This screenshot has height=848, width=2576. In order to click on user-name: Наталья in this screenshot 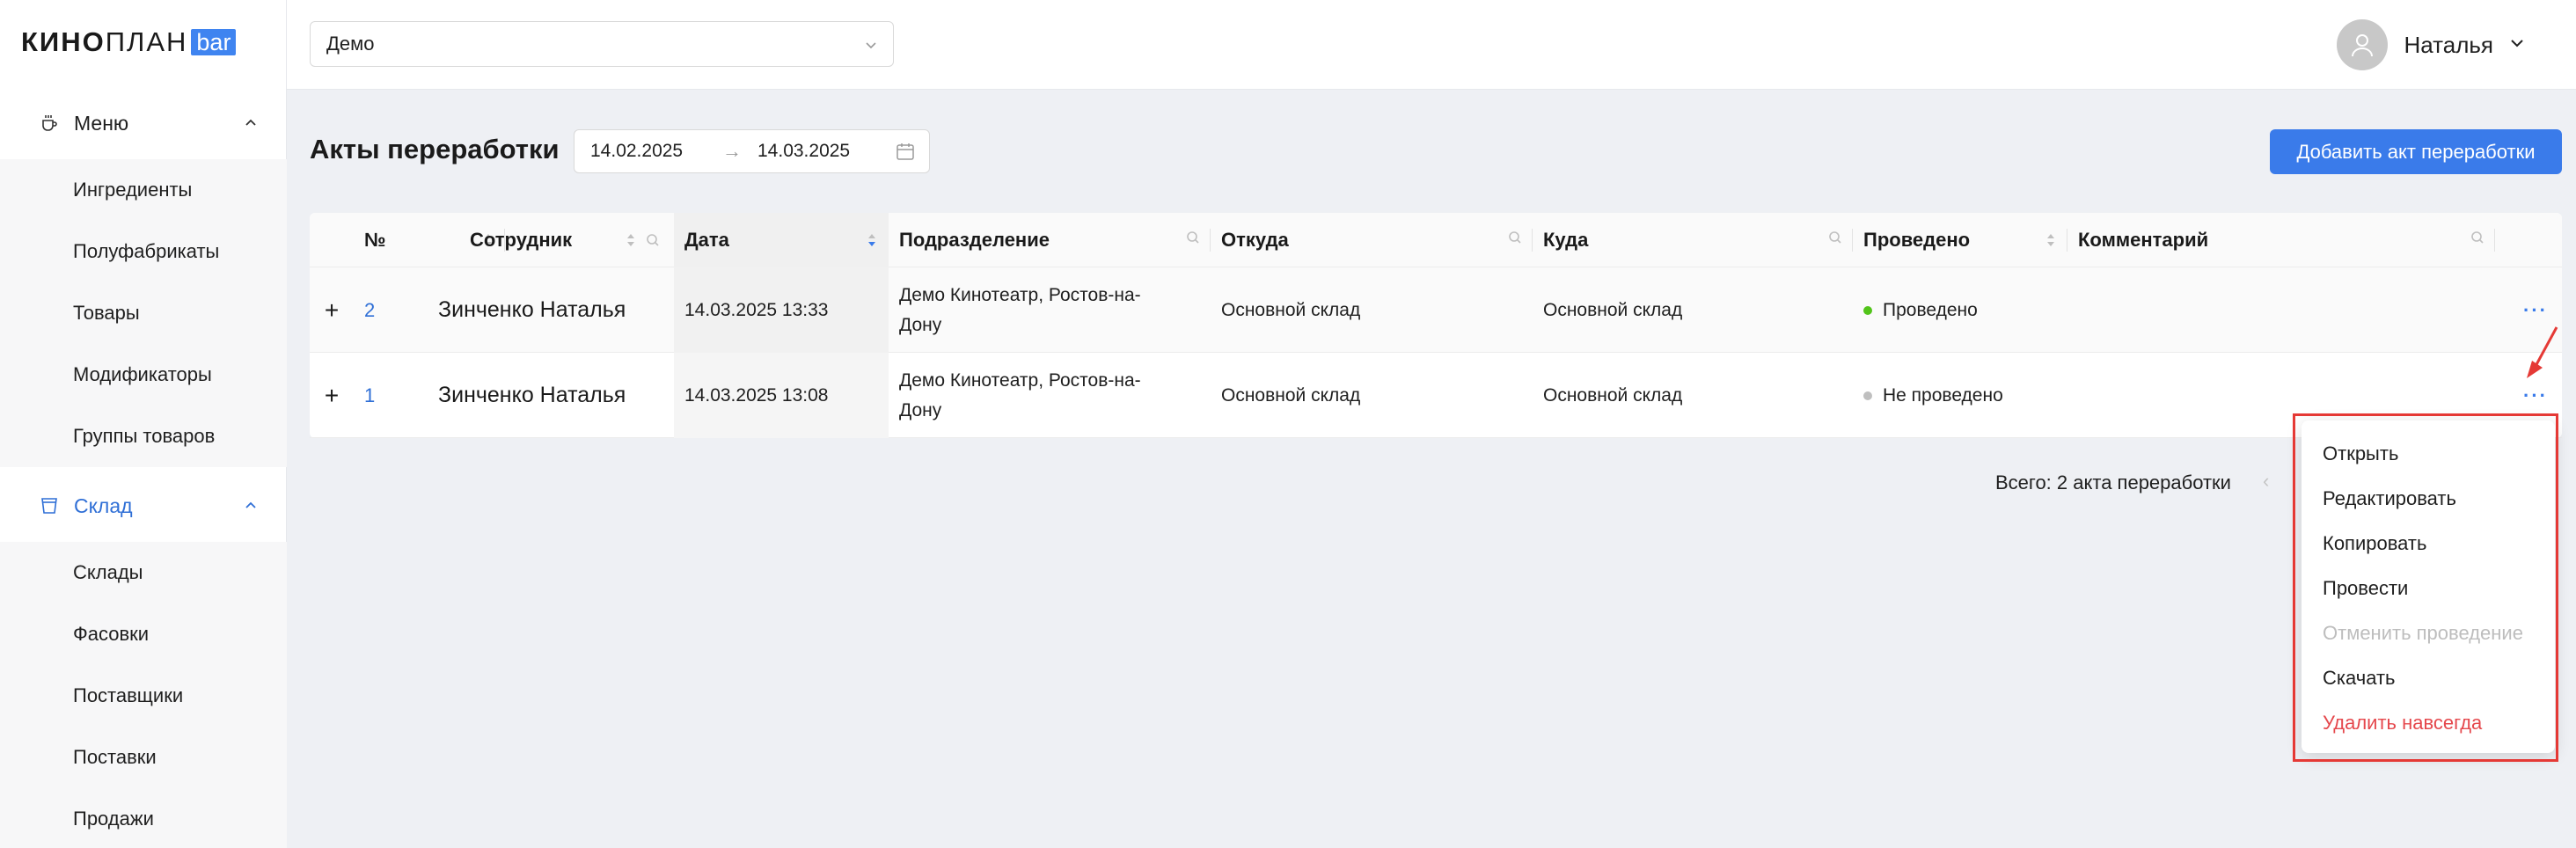, I will do `click(2448, 44)`.